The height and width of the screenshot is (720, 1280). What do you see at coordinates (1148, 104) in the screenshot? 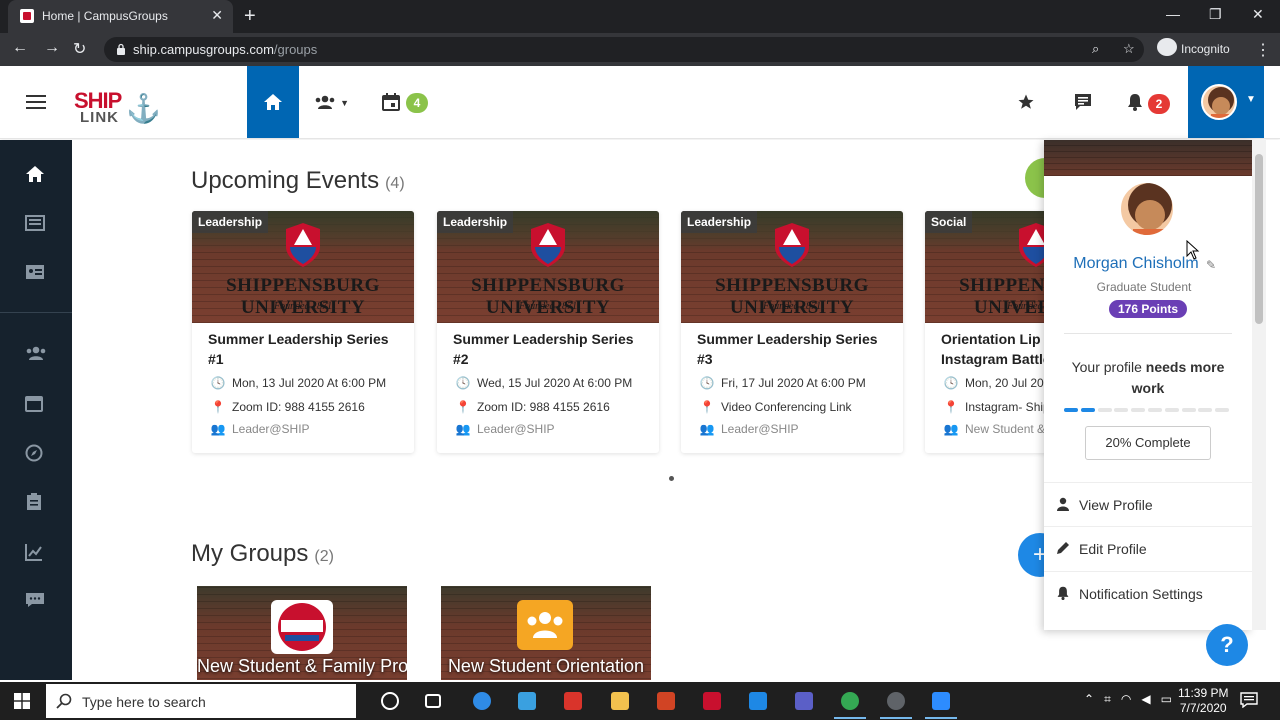
I see `notifications-button: 2` at bounding box center [1148, 104].